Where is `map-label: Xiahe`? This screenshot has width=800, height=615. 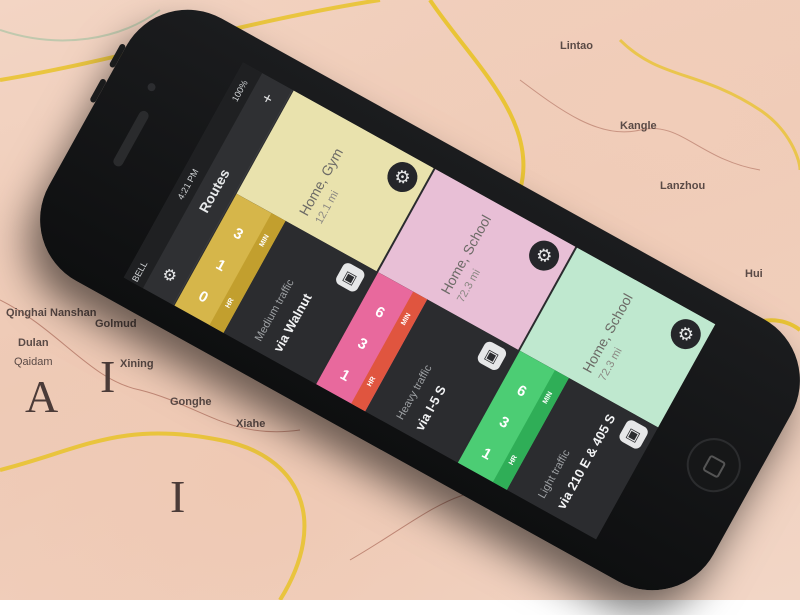 map-label: Xiahe is located at coordinates (251, 424).